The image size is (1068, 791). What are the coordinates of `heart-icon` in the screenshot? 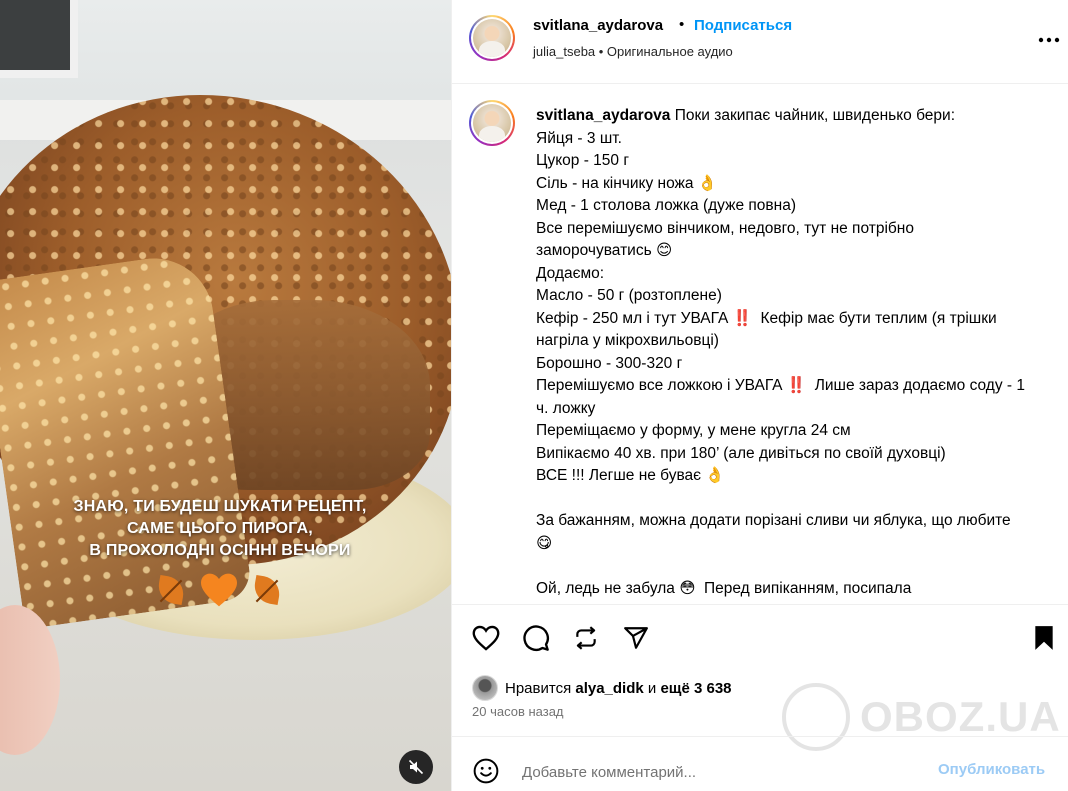 It's located at (486, 638).